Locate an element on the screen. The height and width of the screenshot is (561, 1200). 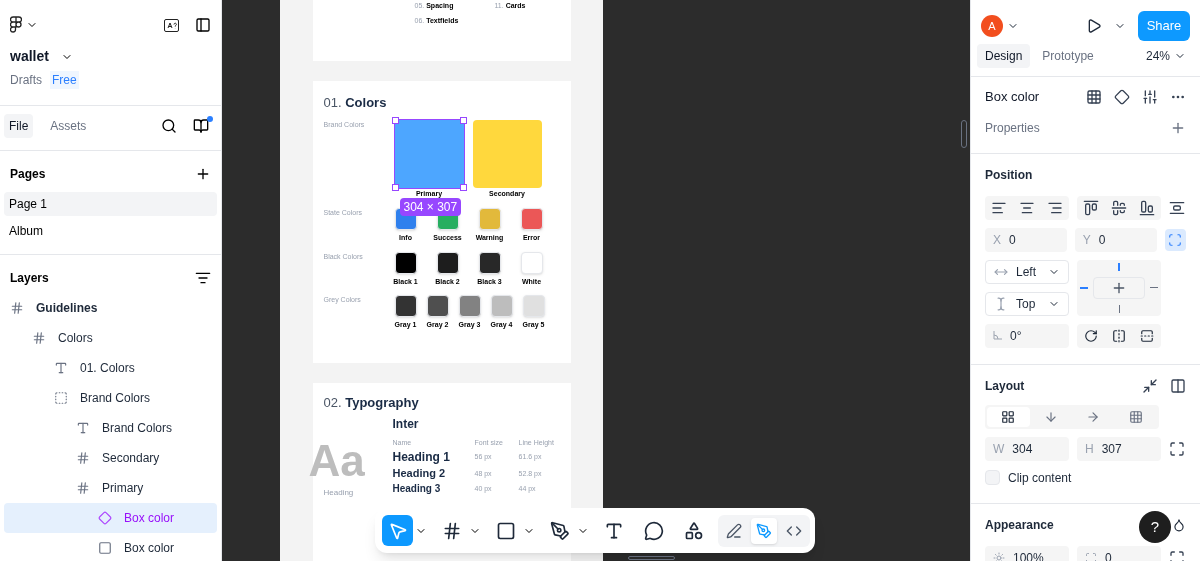
design-icon is located at coordinates (764, 530).